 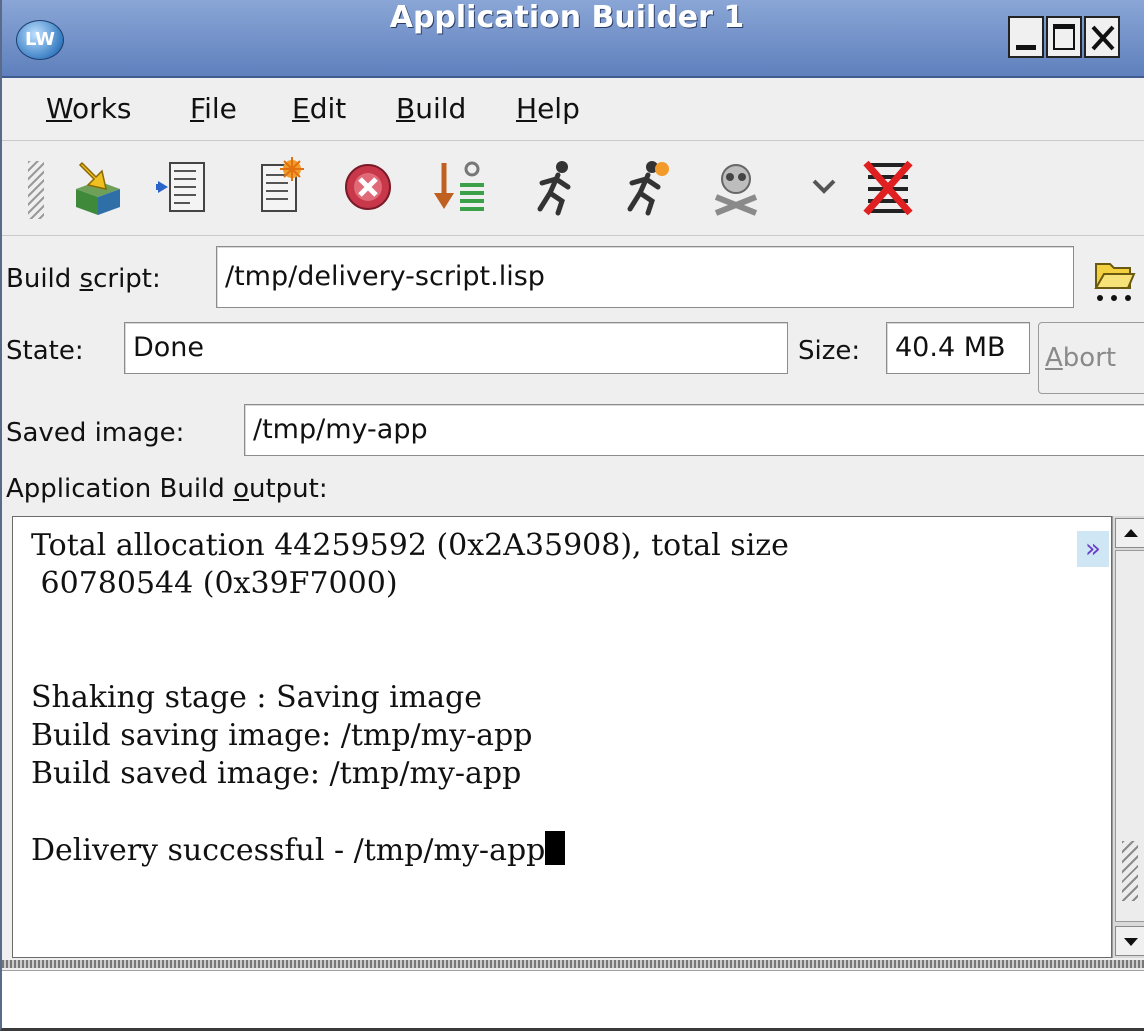 I want to click on open-folder-icon, so click(x=1115, y=282).